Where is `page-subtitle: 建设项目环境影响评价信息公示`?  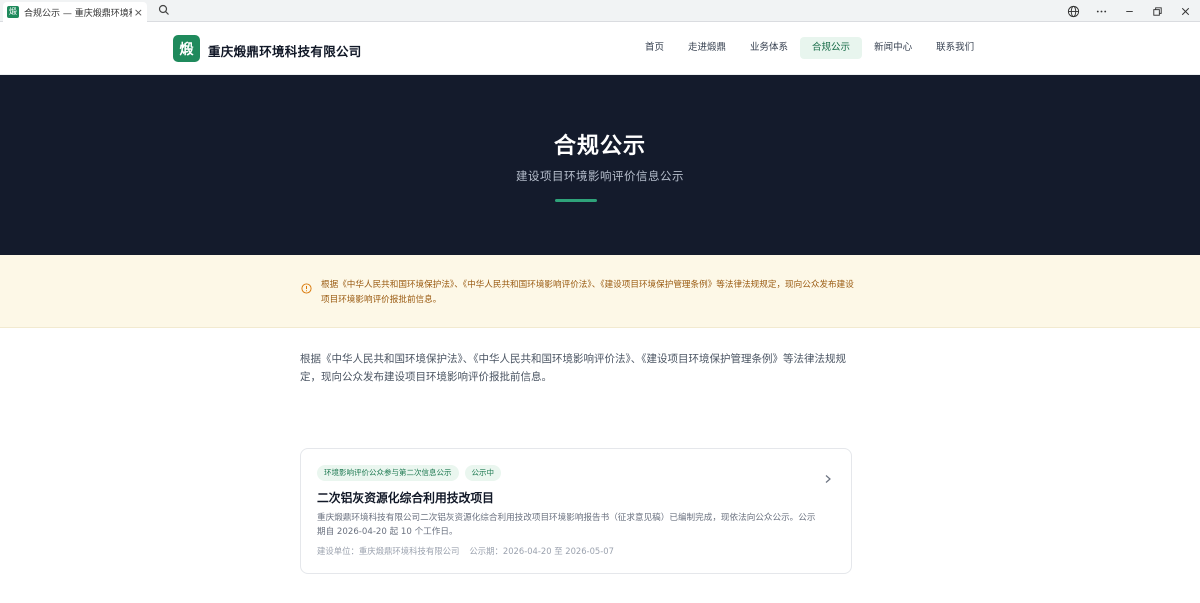
page-subtitle: 建设项目环境影响评价信息公示 is located at coordinates (600, 176).